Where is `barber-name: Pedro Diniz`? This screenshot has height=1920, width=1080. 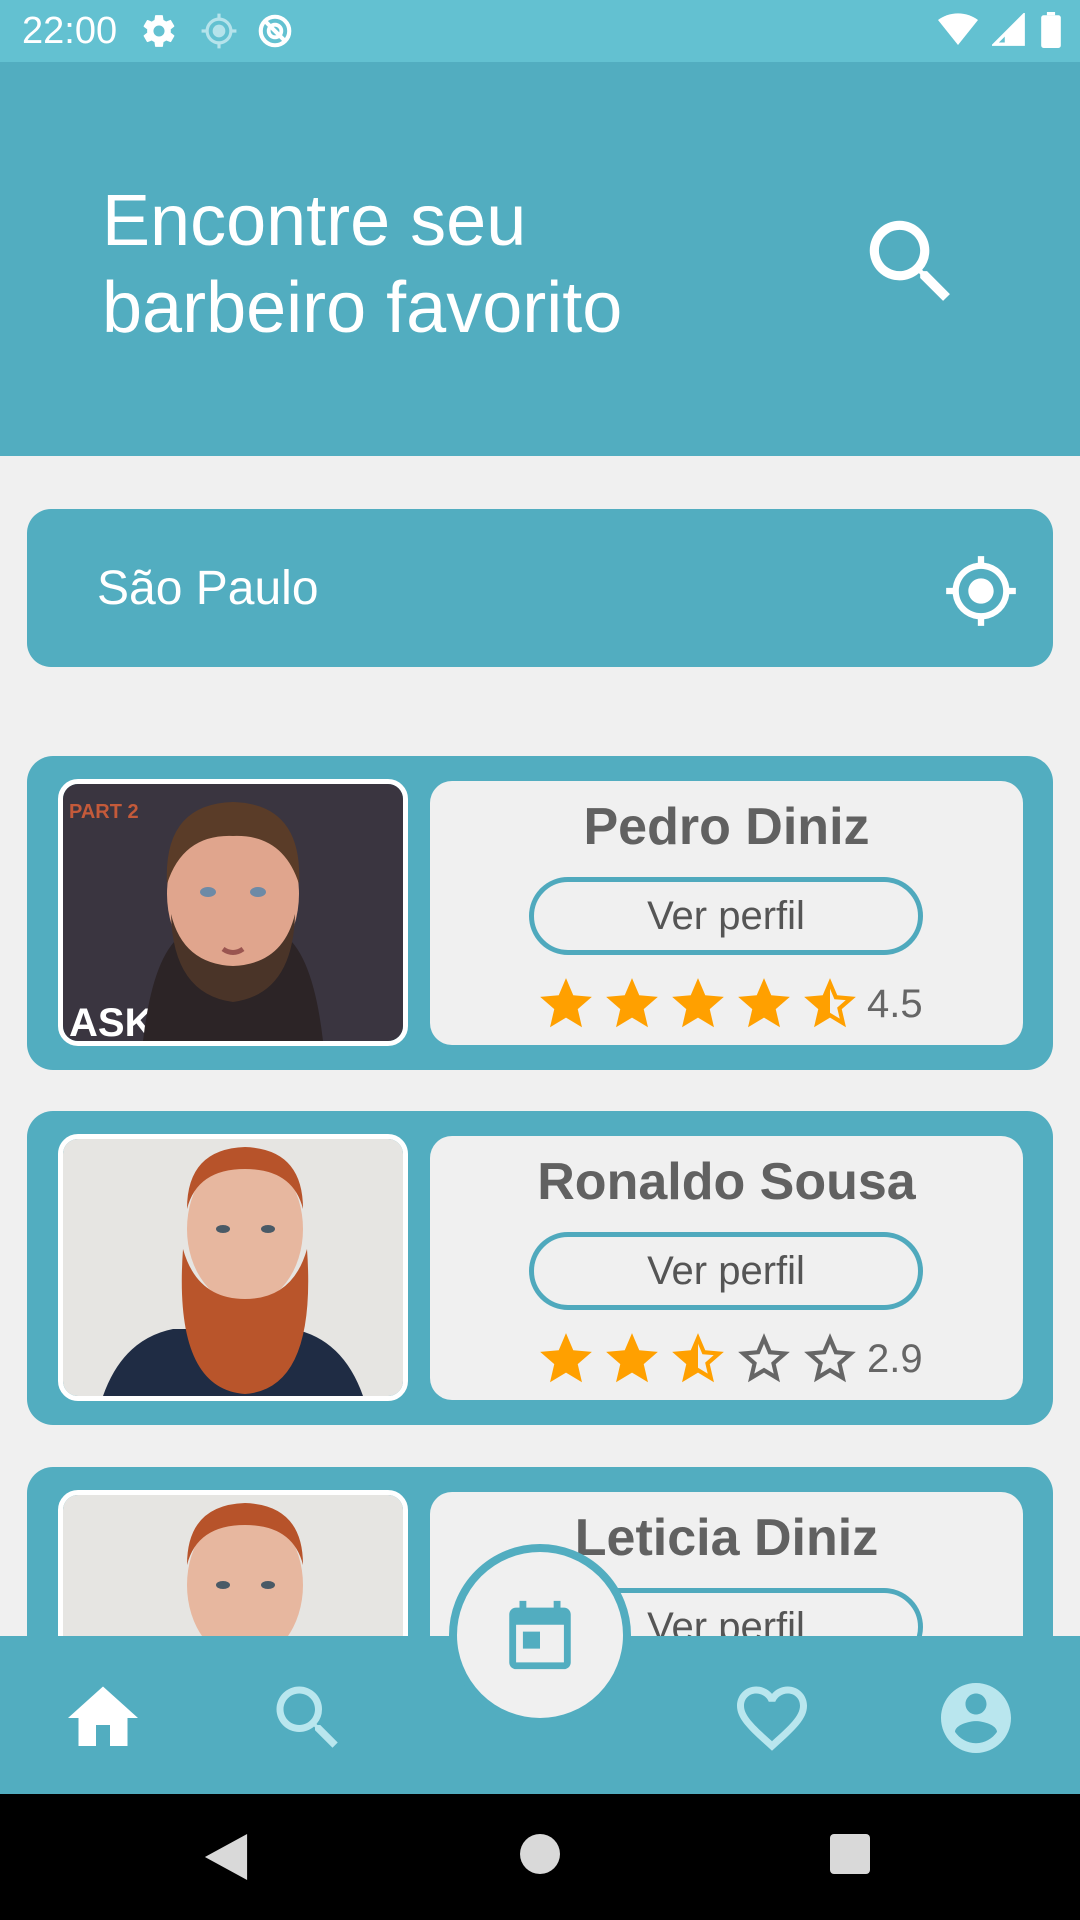
barber-name: Pedro Diniz is located at coordinates (726, 827).